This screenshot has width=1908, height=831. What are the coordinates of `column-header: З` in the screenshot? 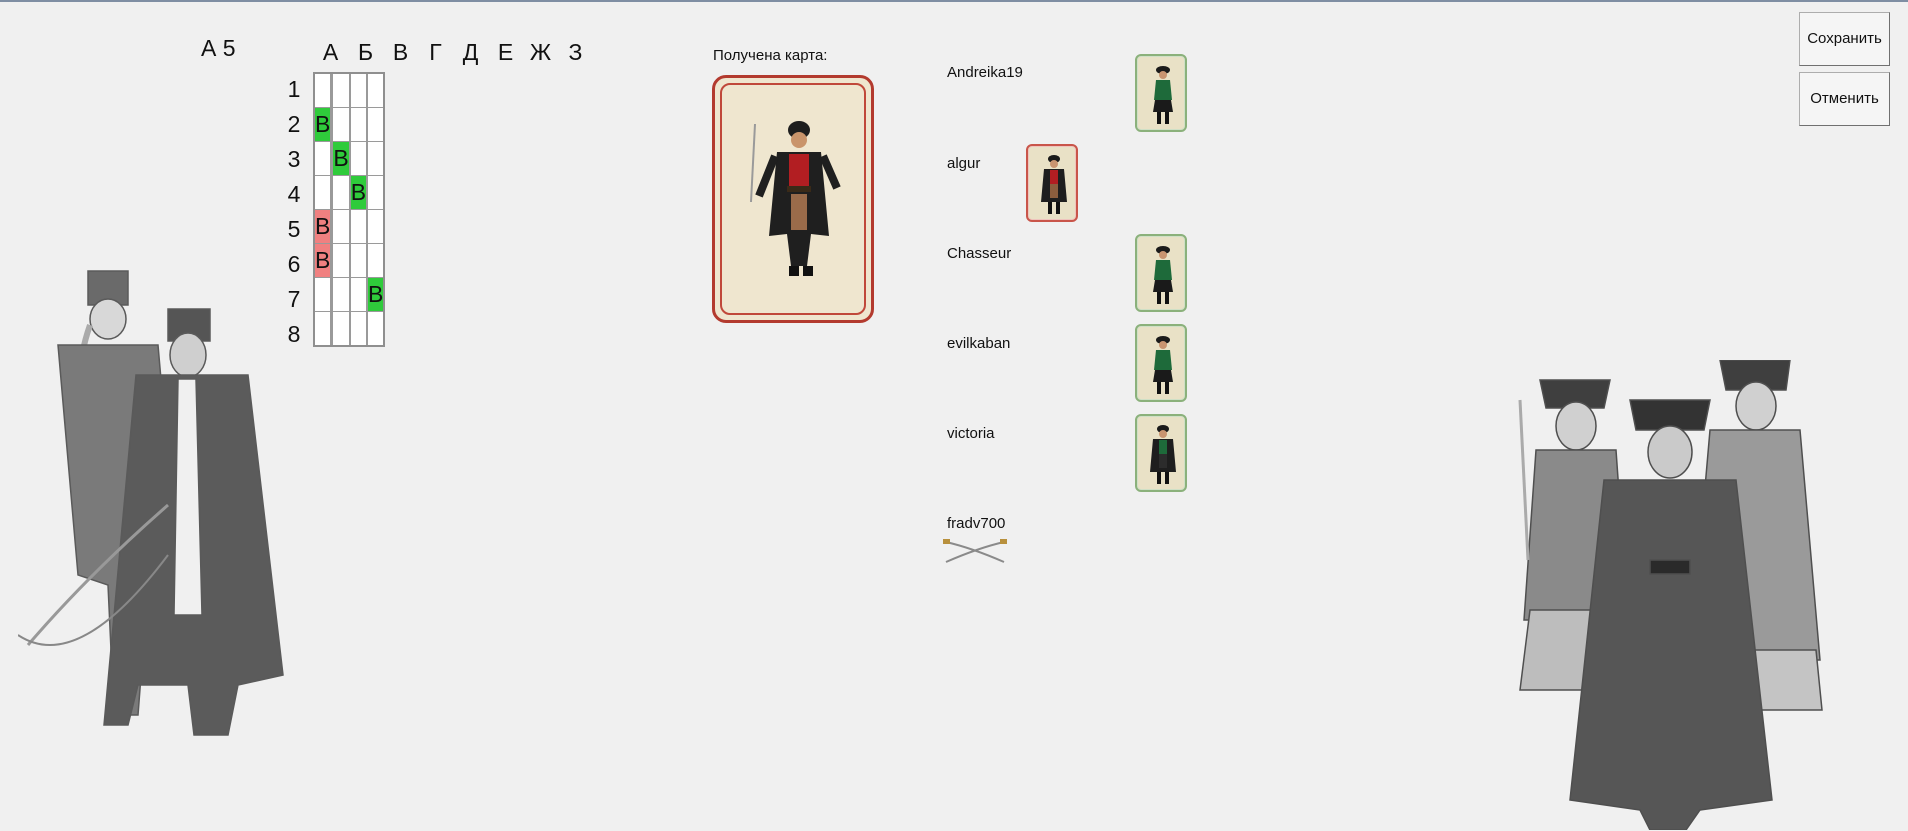 It's located at (575, 52).